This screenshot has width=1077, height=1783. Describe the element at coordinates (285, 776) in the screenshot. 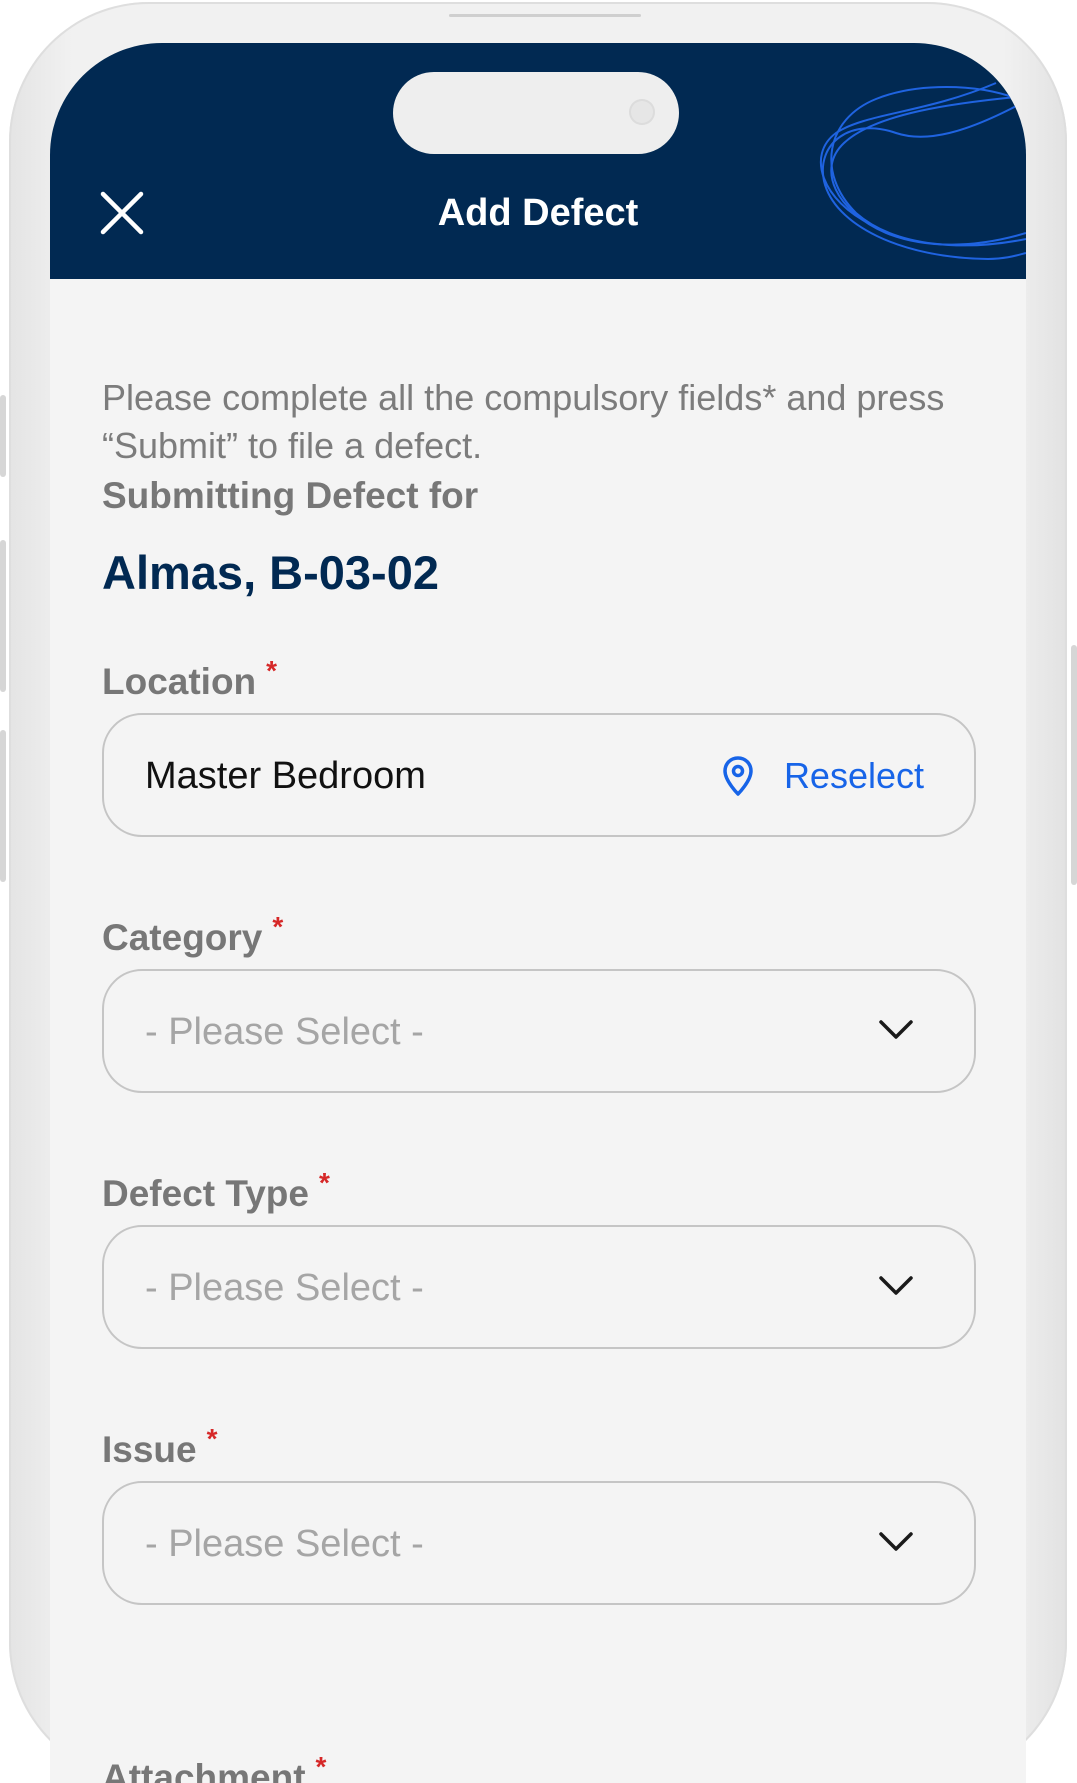

I see `location-value: Master Bedroom` at that location.